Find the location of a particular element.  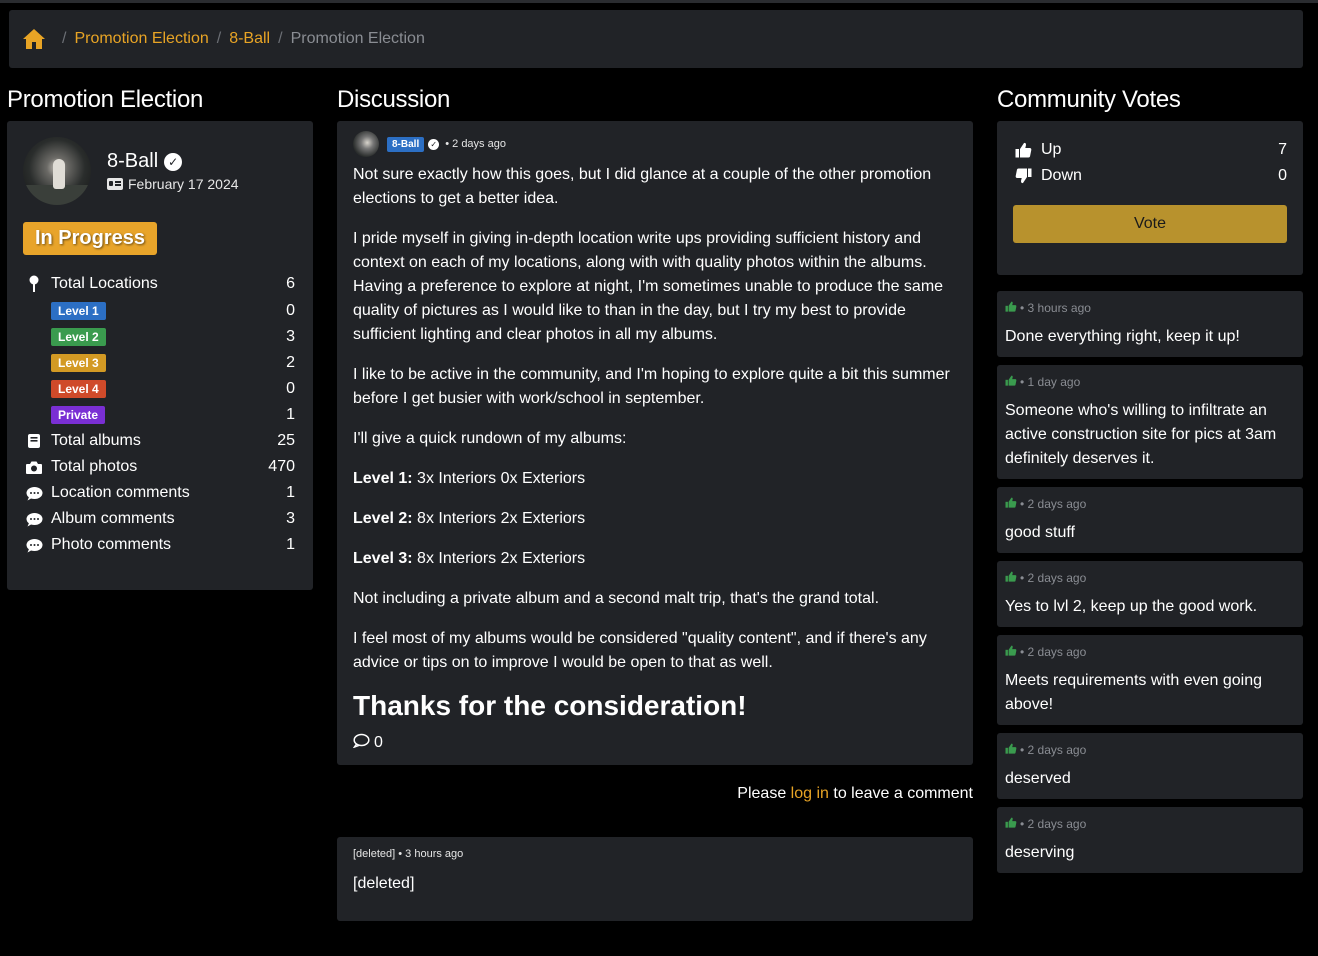

level-label: Level 3: is located at coordinates (383, 558).